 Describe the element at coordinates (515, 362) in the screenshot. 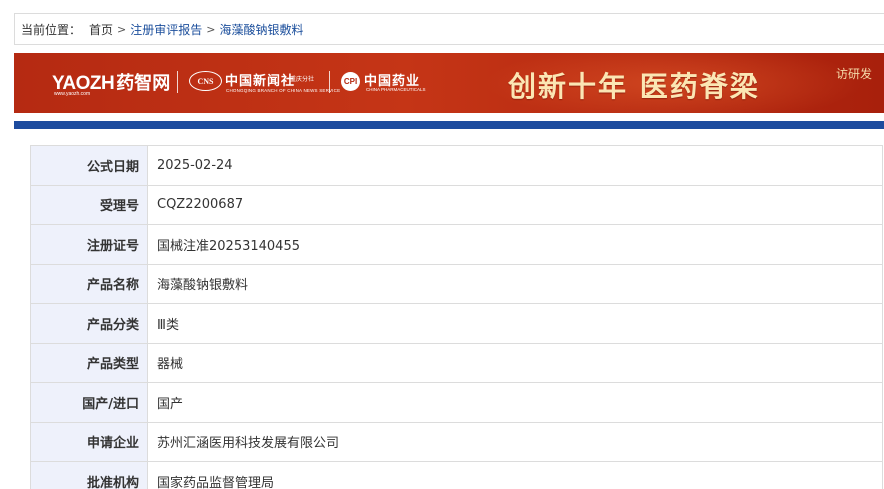

I see `field-value-product-type: 器械` at that location.